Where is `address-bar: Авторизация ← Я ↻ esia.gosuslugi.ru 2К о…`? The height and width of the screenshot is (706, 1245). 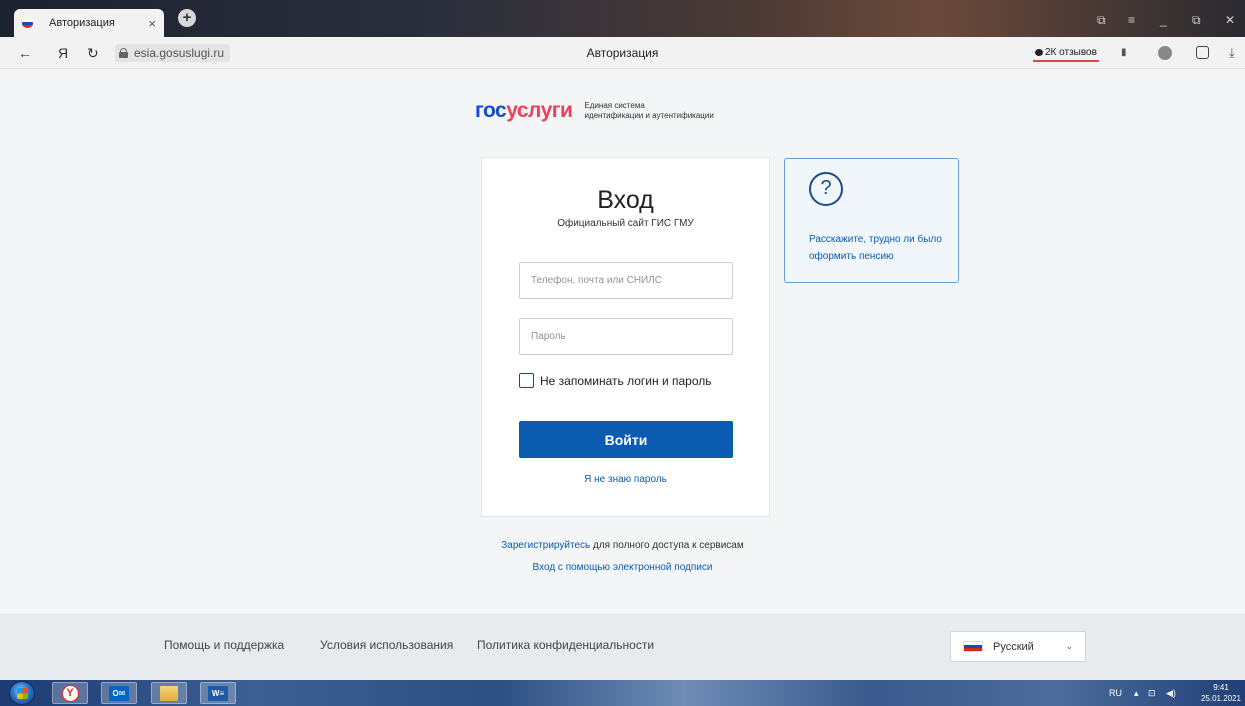 address-bar: Авторизация ← Я ↻ esia.gosuslugi.ru 2К о… is located at coordinates (622, 53).